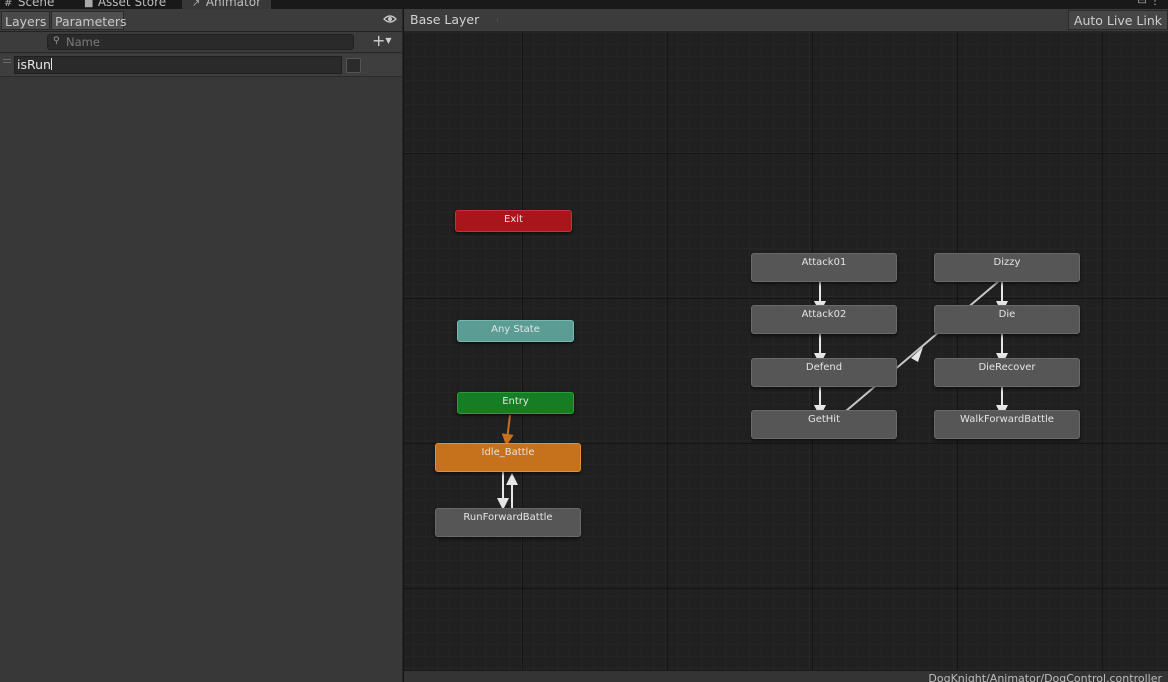 This screenshot has height=682, width=1168. I want to click on tab-animator-label: Animator, so click(233, 4).